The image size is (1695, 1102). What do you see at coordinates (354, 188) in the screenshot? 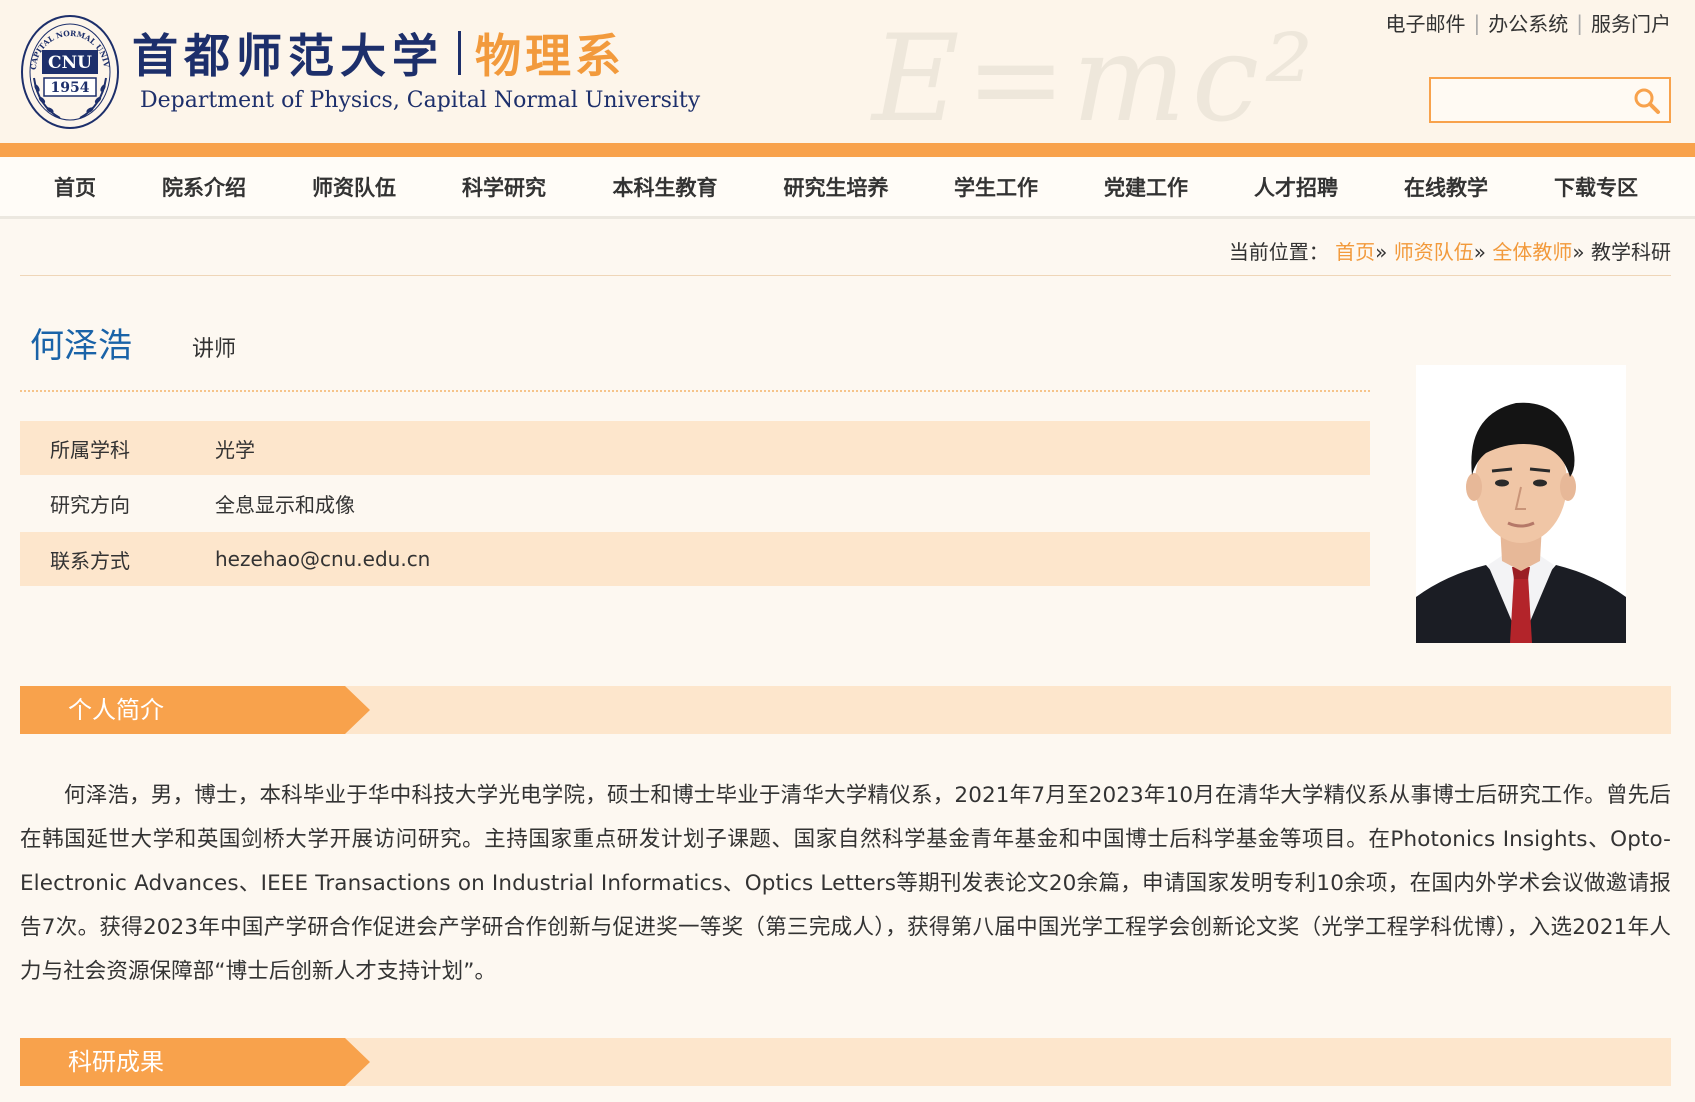
I see `nav-item-faculty: 师资队伍` at bounding box center [354, 188].